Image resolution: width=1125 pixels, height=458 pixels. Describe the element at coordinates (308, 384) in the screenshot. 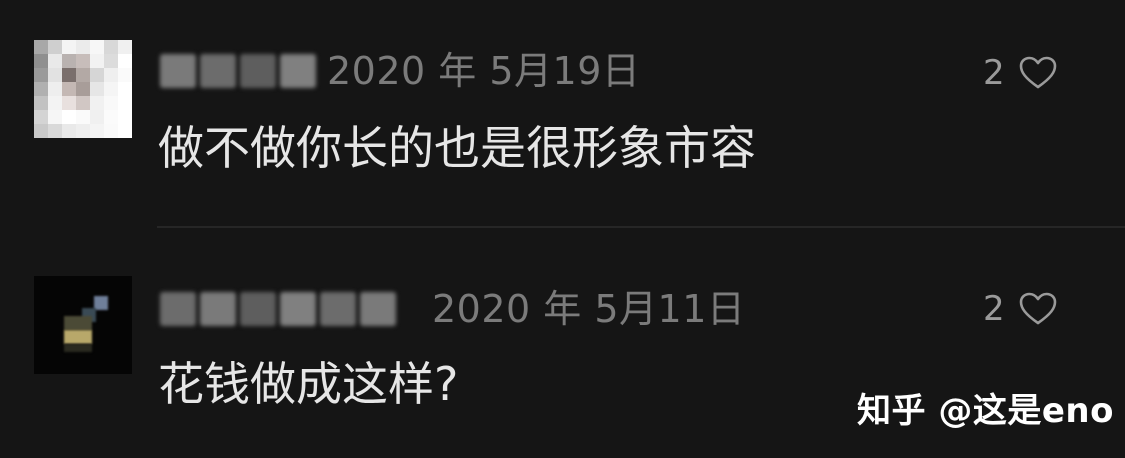

I see `comment-text: 花钱做成这样?` at that location.